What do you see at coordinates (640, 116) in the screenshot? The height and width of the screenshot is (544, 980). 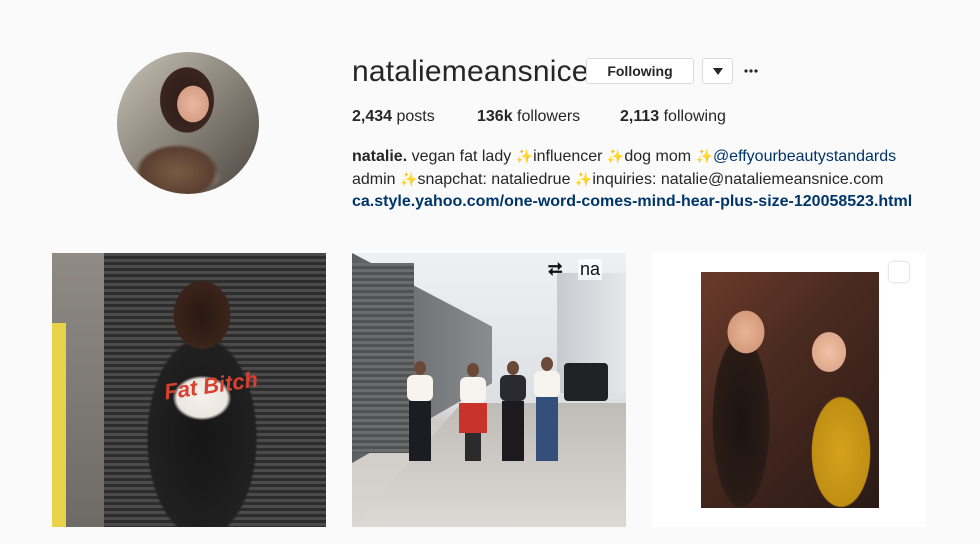 I see `following-count: 2,113` at bounding box center [640, 116].